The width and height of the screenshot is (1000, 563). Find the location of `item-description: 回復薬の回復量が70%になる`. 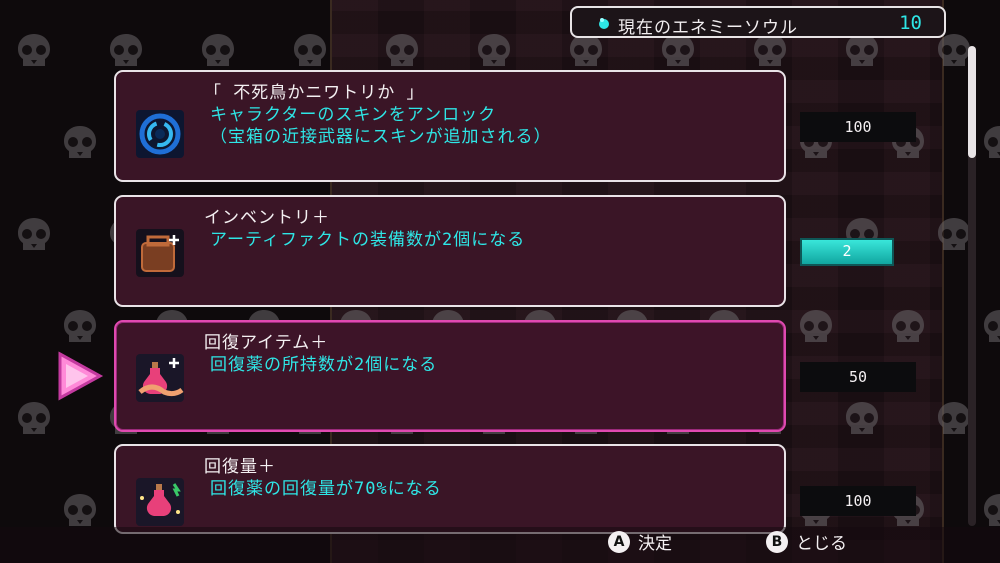

item-description: 回復薬の回復量が70%になる is located at coordinates (326, 489).